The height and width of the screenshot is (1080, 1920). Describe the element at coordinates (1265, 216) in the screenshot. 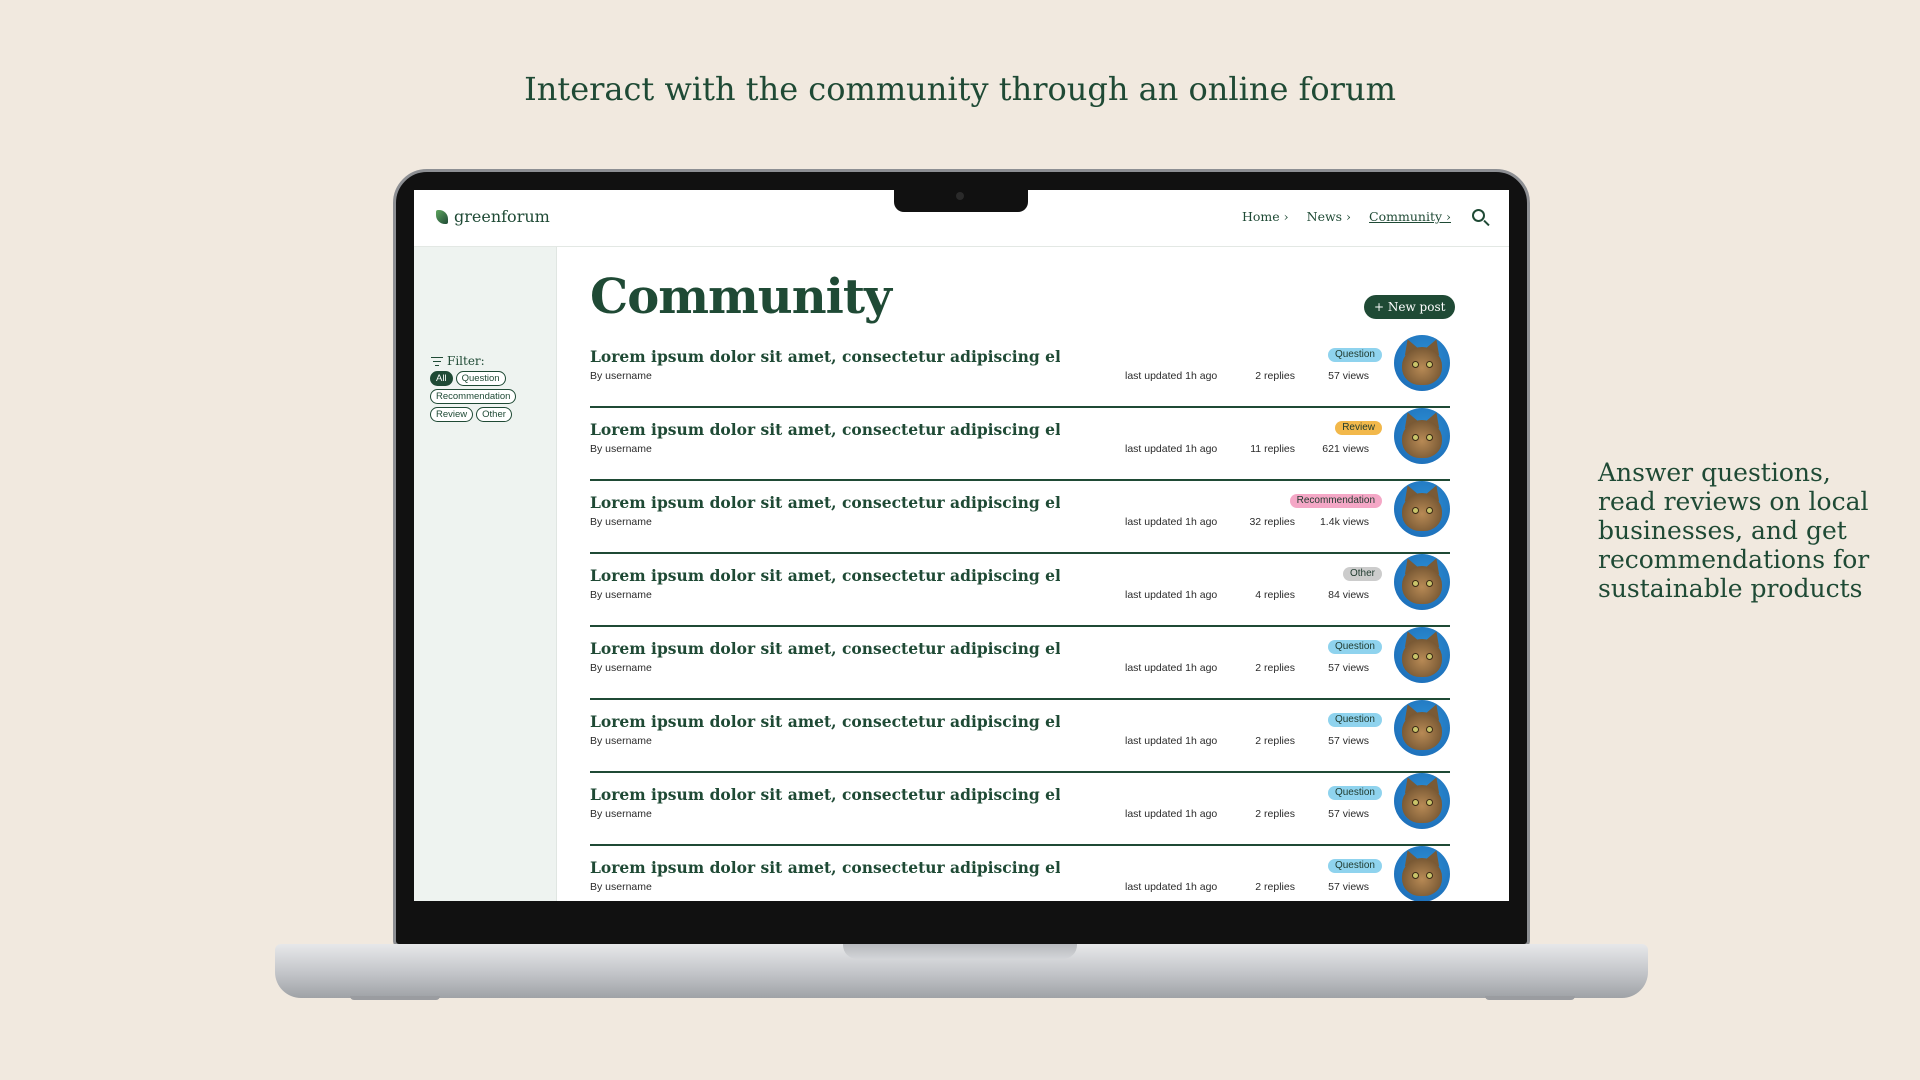

I see `nav-home: Home ›` at that location.